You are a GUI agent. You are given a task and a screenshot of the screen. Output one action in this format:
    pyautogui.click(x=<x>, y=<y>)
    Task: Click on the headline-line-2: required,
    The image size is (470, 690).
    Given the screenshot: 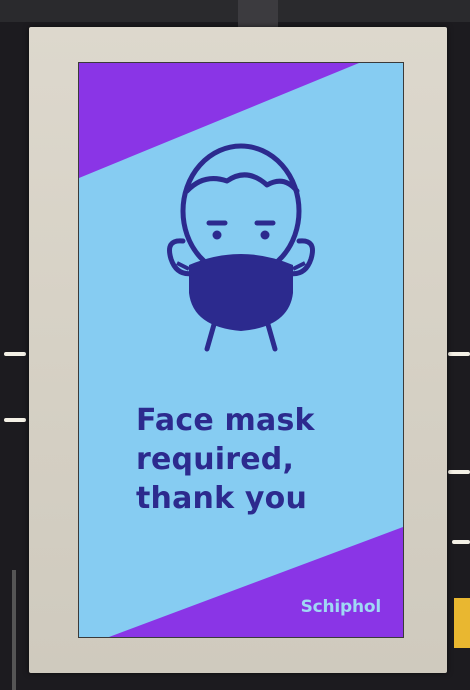 What is the action you would take?
    pyautogui.click(x=215, y=459)
    